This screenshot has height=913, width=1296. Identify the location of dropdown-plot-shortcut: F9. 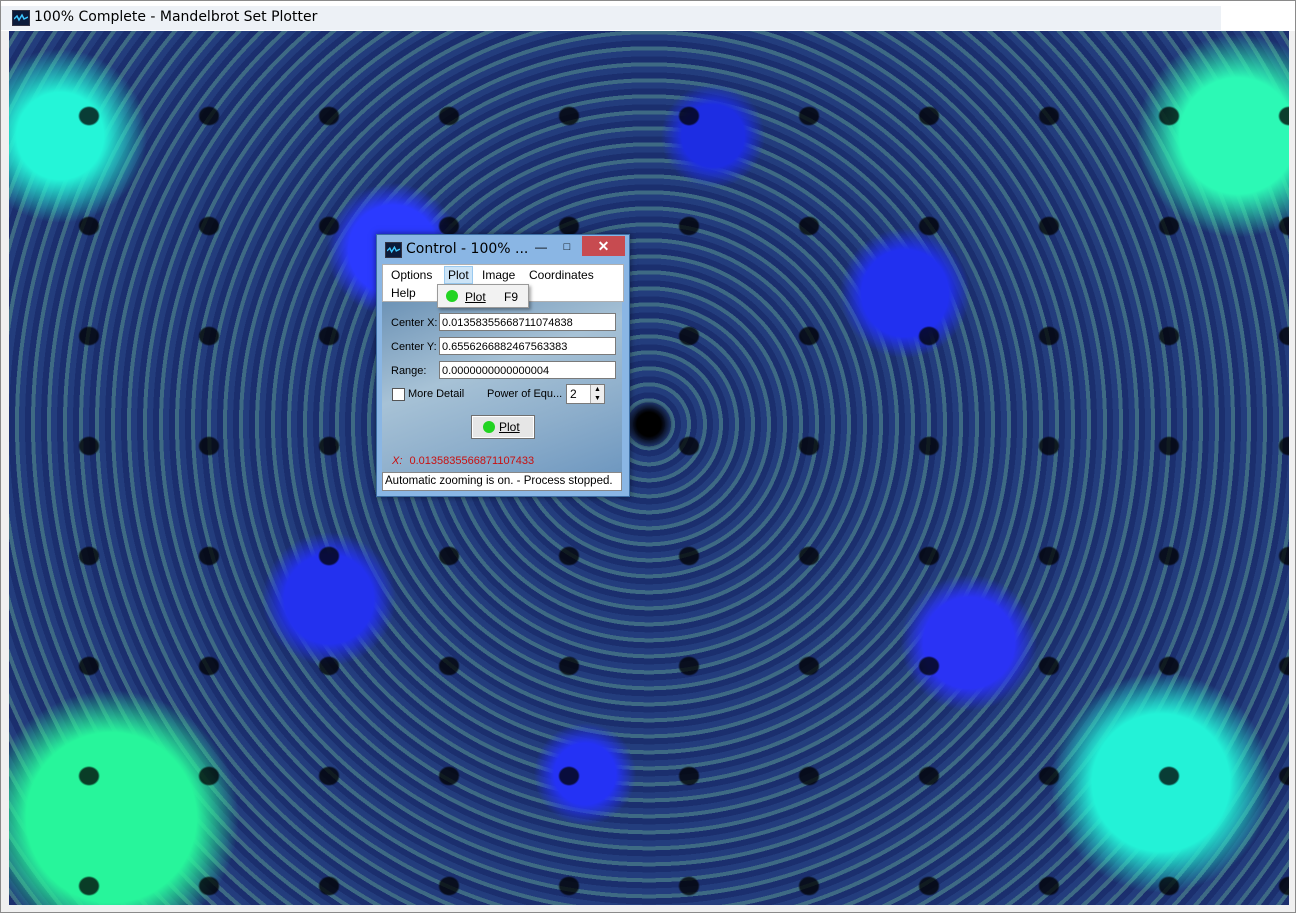
(511, 297).